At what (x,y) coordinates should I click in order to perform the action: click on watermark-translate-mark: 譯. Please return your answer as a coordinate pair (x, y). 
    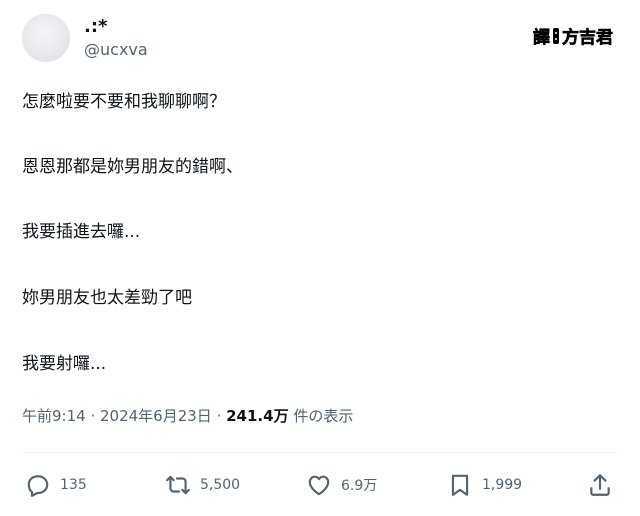
    Looking at the image, I should click on (542, 38).